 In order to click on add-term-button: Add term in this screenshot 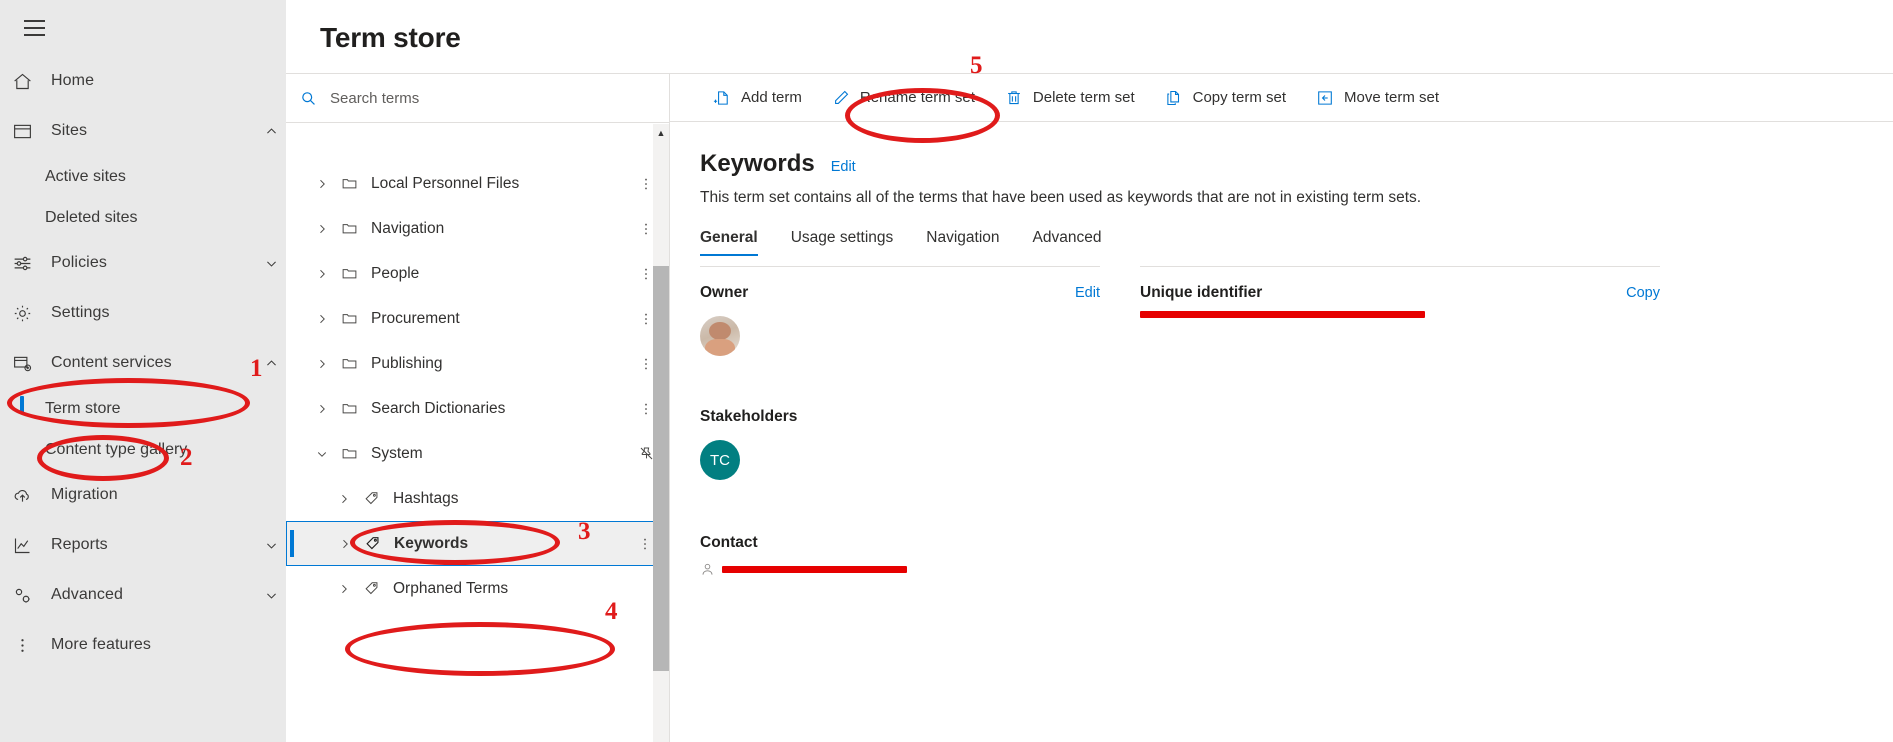, I will do `click(756, 98)`.